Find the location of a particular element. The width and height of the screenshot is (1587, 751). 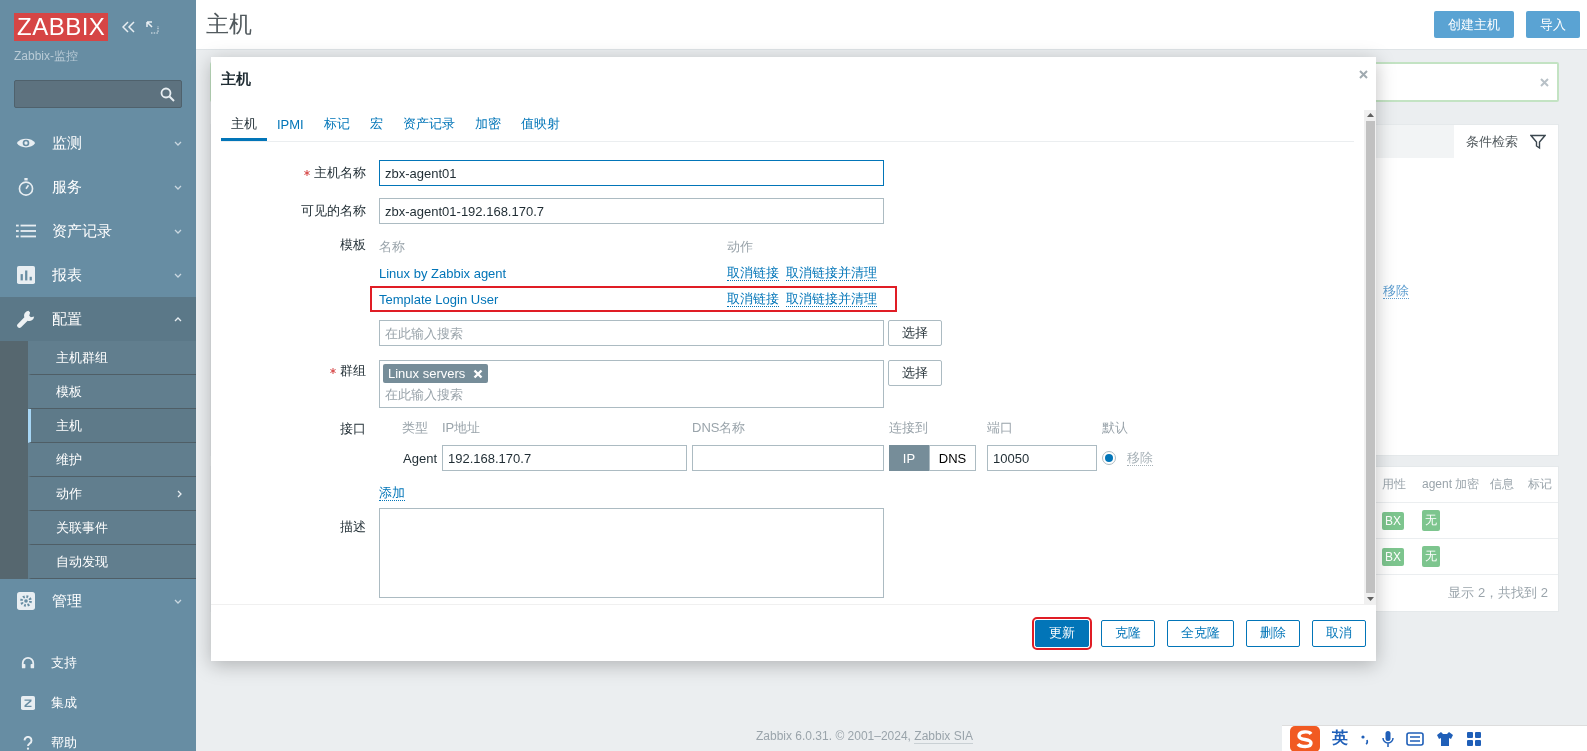

menu-item: 配置 is located at coordinates (98, 319).